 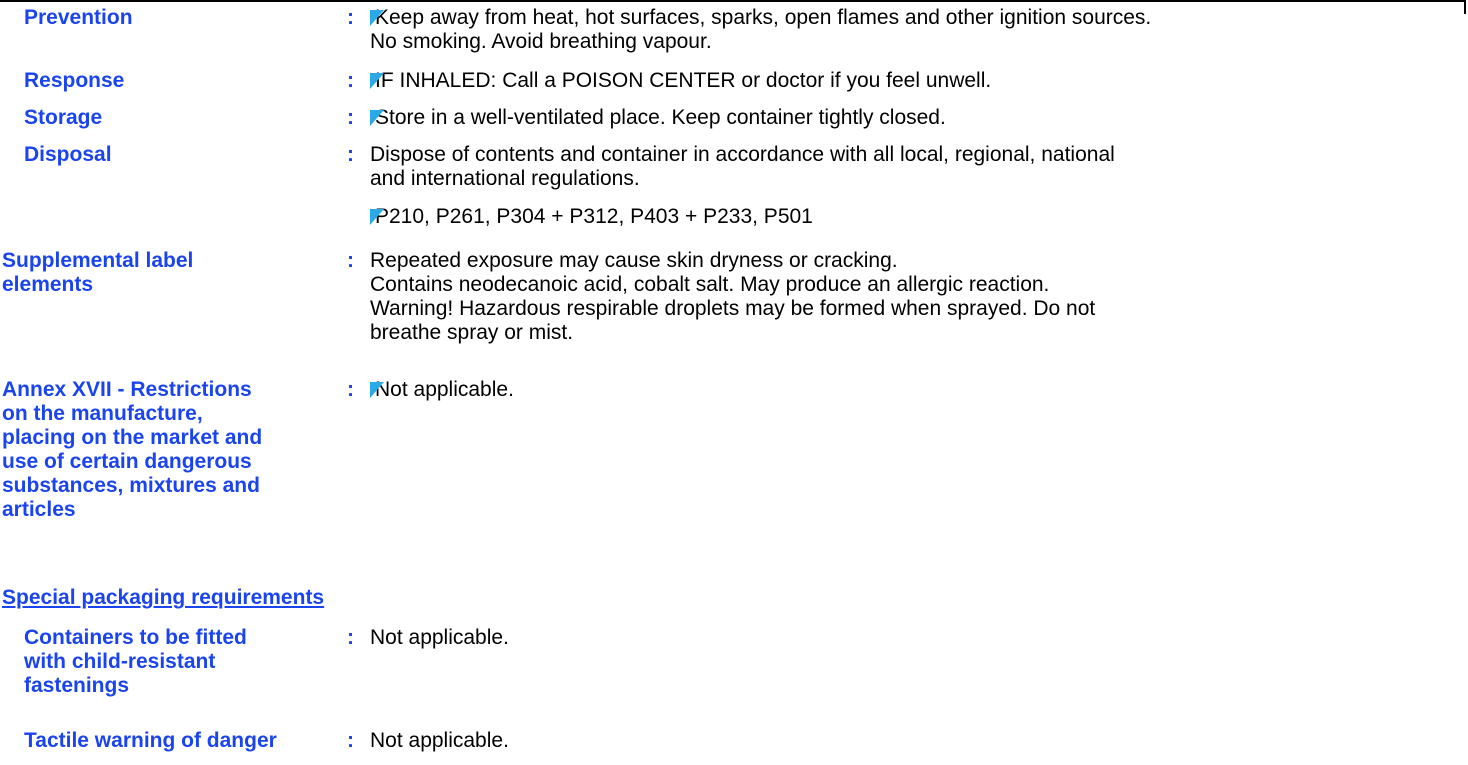 I want to click on supplemental-label-line-2: elements, so click(x=48, y=284).